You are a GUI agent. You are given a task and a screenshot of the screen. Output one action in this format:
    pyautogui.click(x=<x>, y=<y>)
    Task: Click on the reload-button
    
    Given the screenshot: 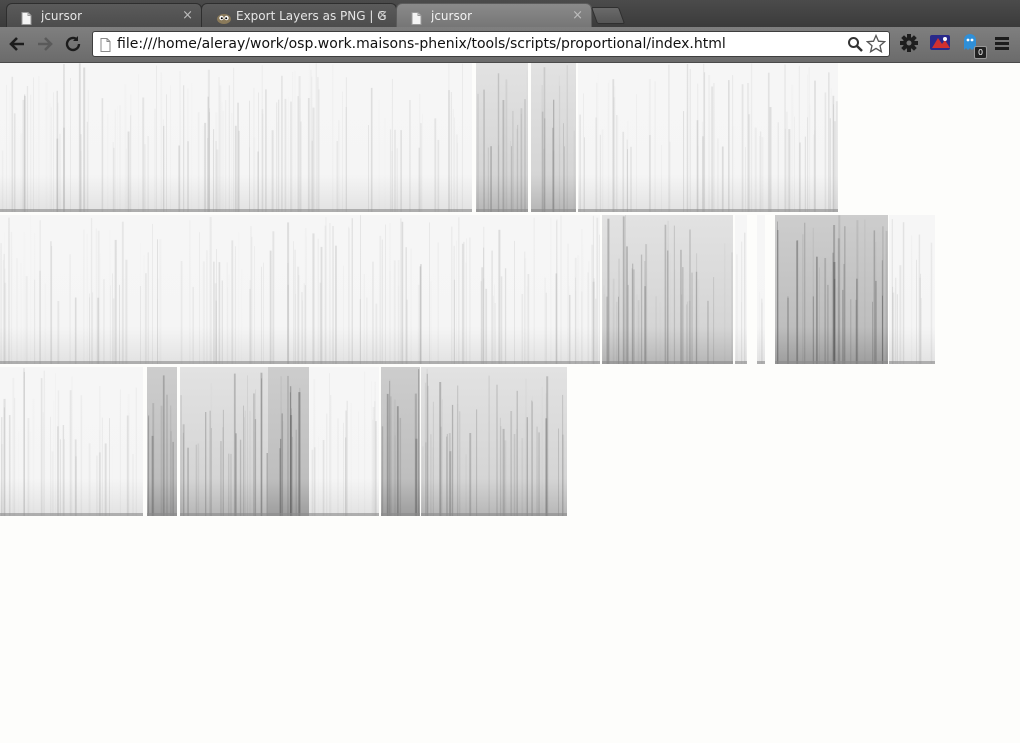 What is the action you would take?
    pyautogui.click(x=73, y=44)
    